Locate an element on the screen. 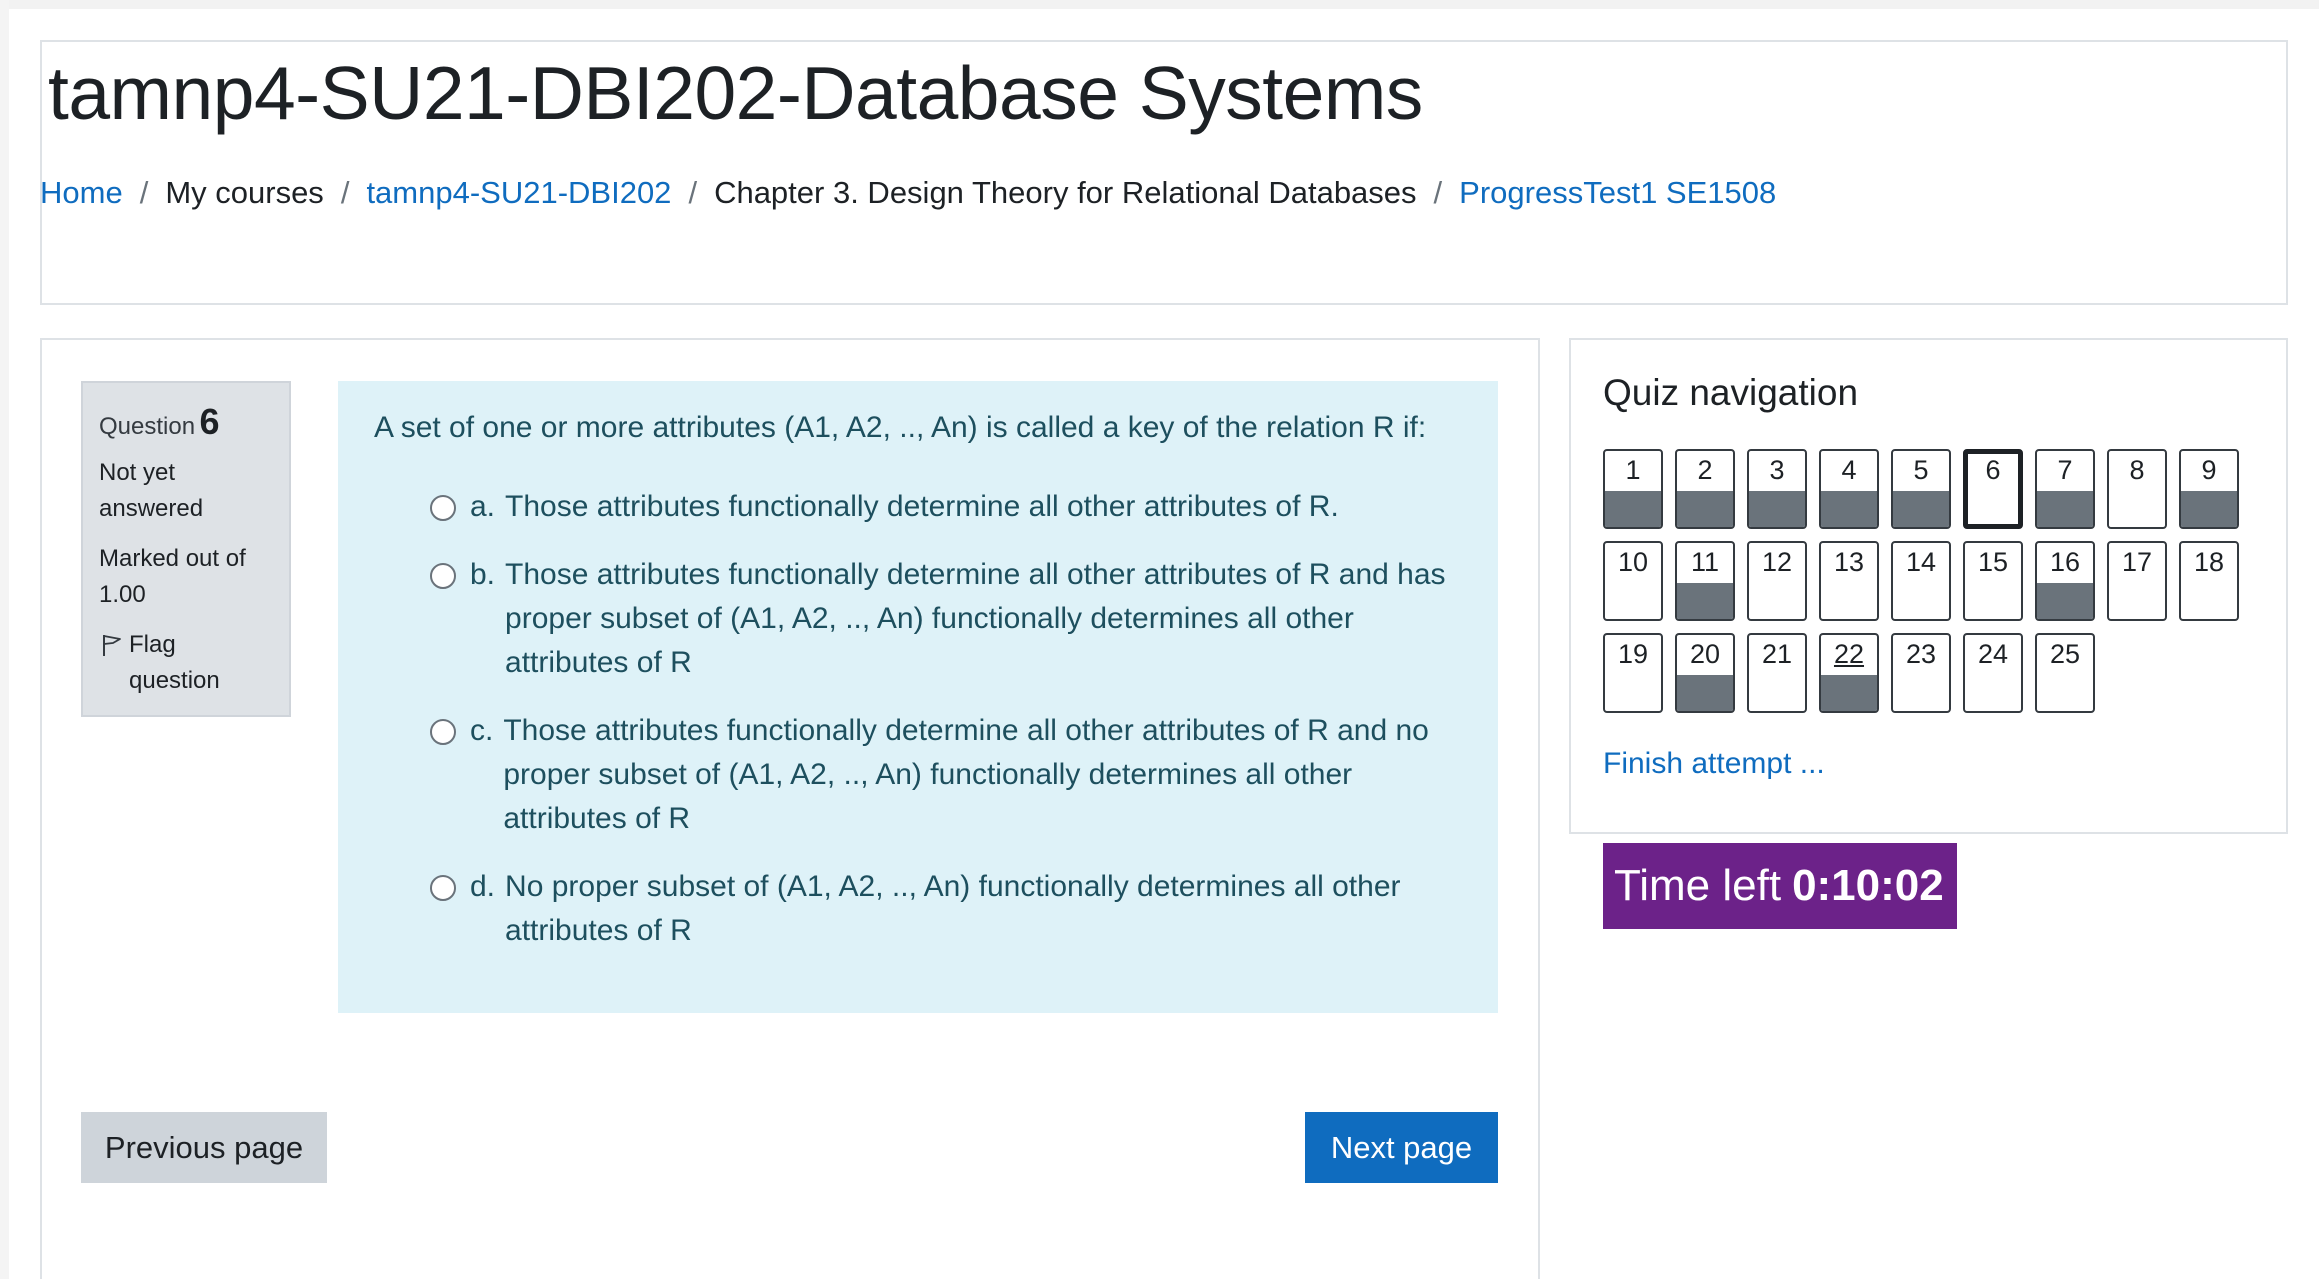 Image resolution: width=2319 pixels, height=1279 pixels. quiz-nav-button-24: 24 is located at coordinates (1993, 673).